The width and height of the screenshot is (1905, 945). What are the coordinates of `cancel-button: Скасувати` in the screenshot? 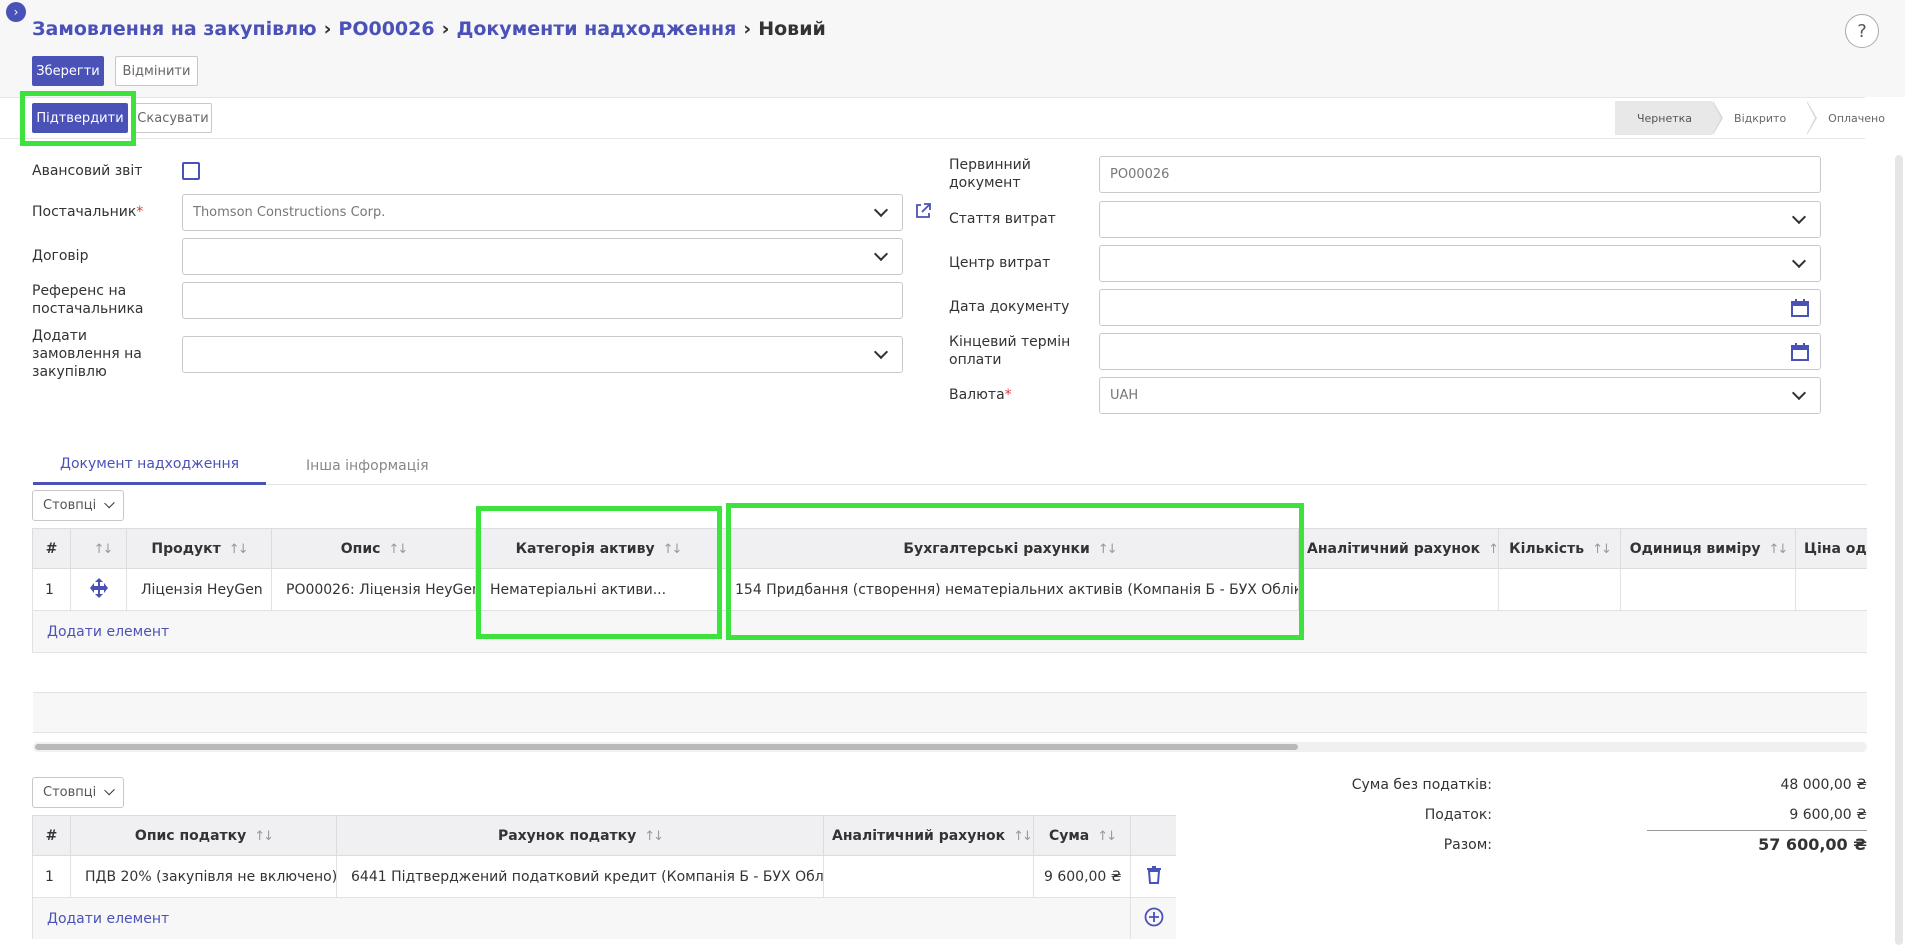 It's located at (173, 118).